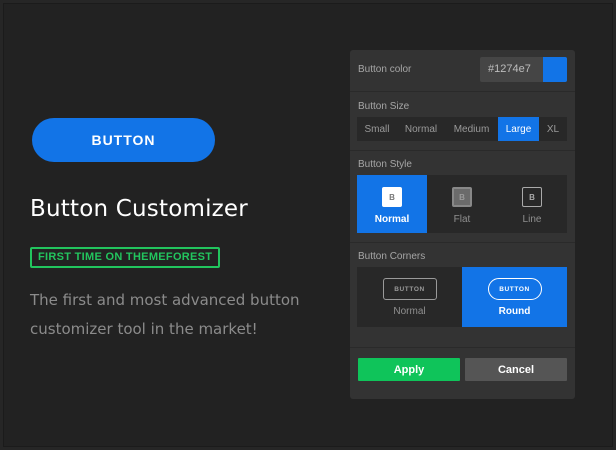 The width and height of the screenshot is (616, 450). I want to click on style-option-label: Line, so click(532, 219).